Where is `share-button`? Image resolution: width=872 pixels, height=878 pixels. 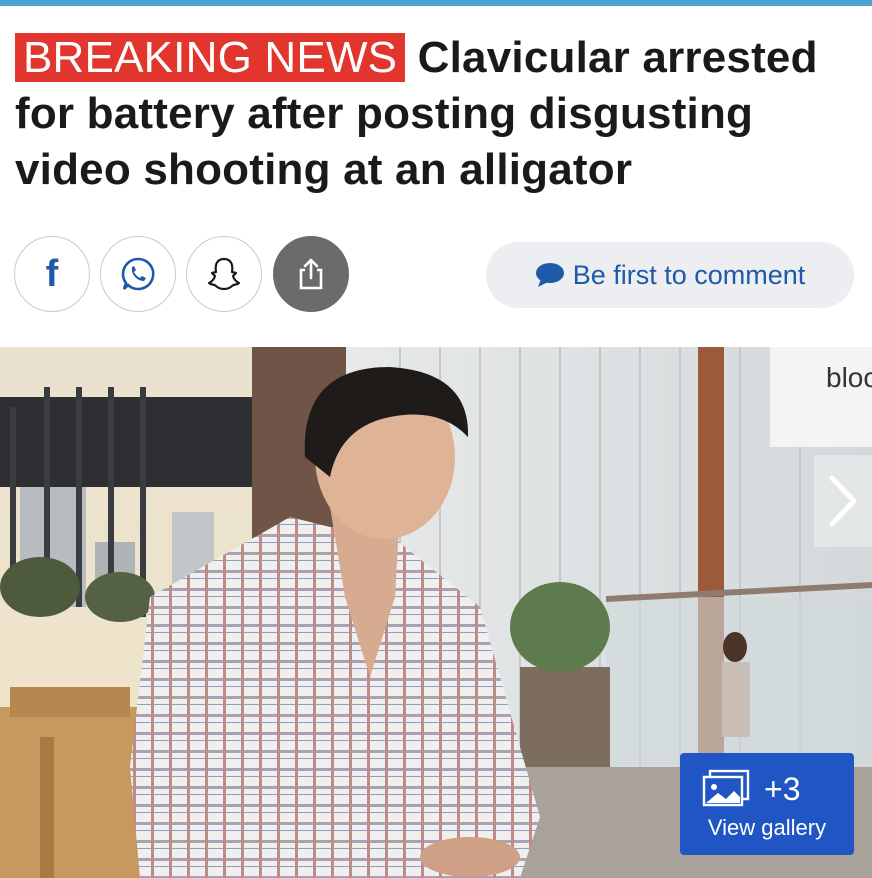
share-button is located at coordinates (311, 274).